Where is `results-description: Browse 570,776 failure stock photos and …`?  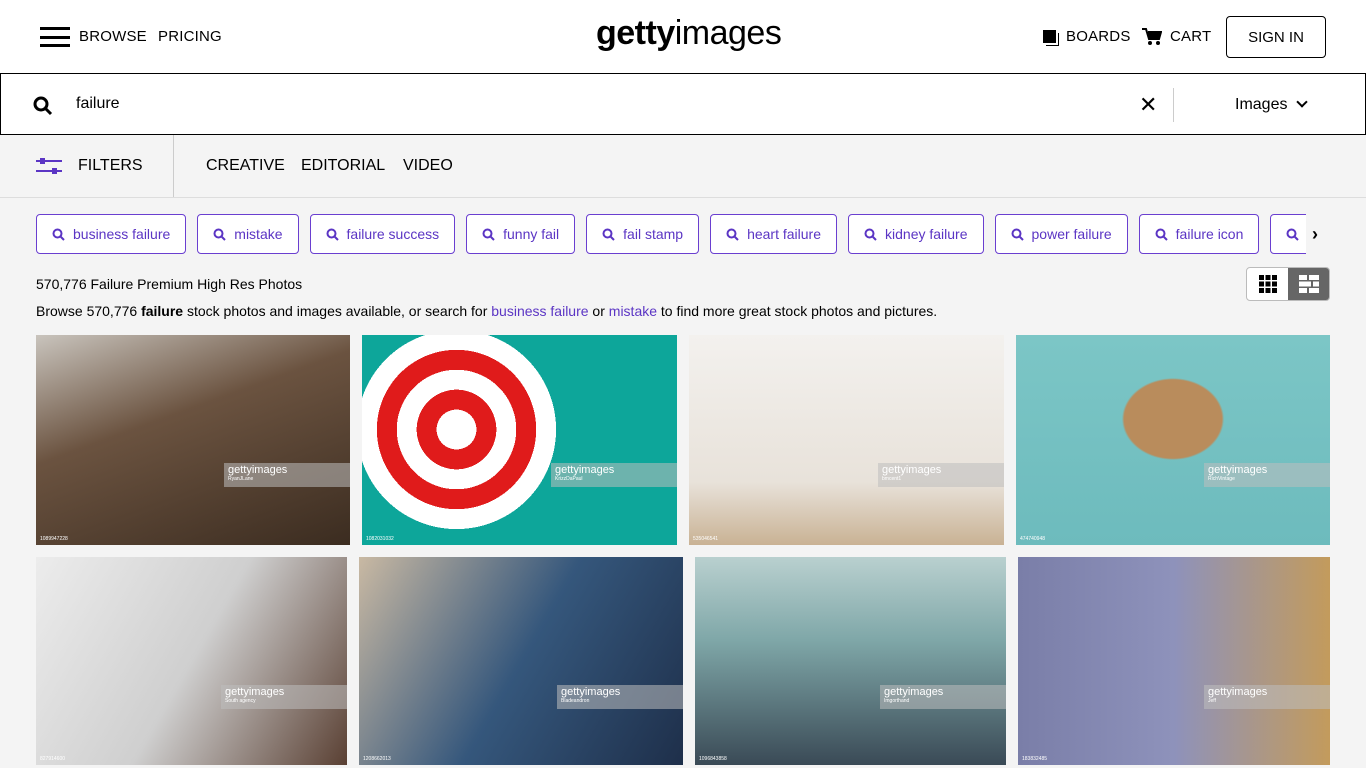 results-description: Browse 570,776 failure stock photos and … is located at coordinates (487, 311).